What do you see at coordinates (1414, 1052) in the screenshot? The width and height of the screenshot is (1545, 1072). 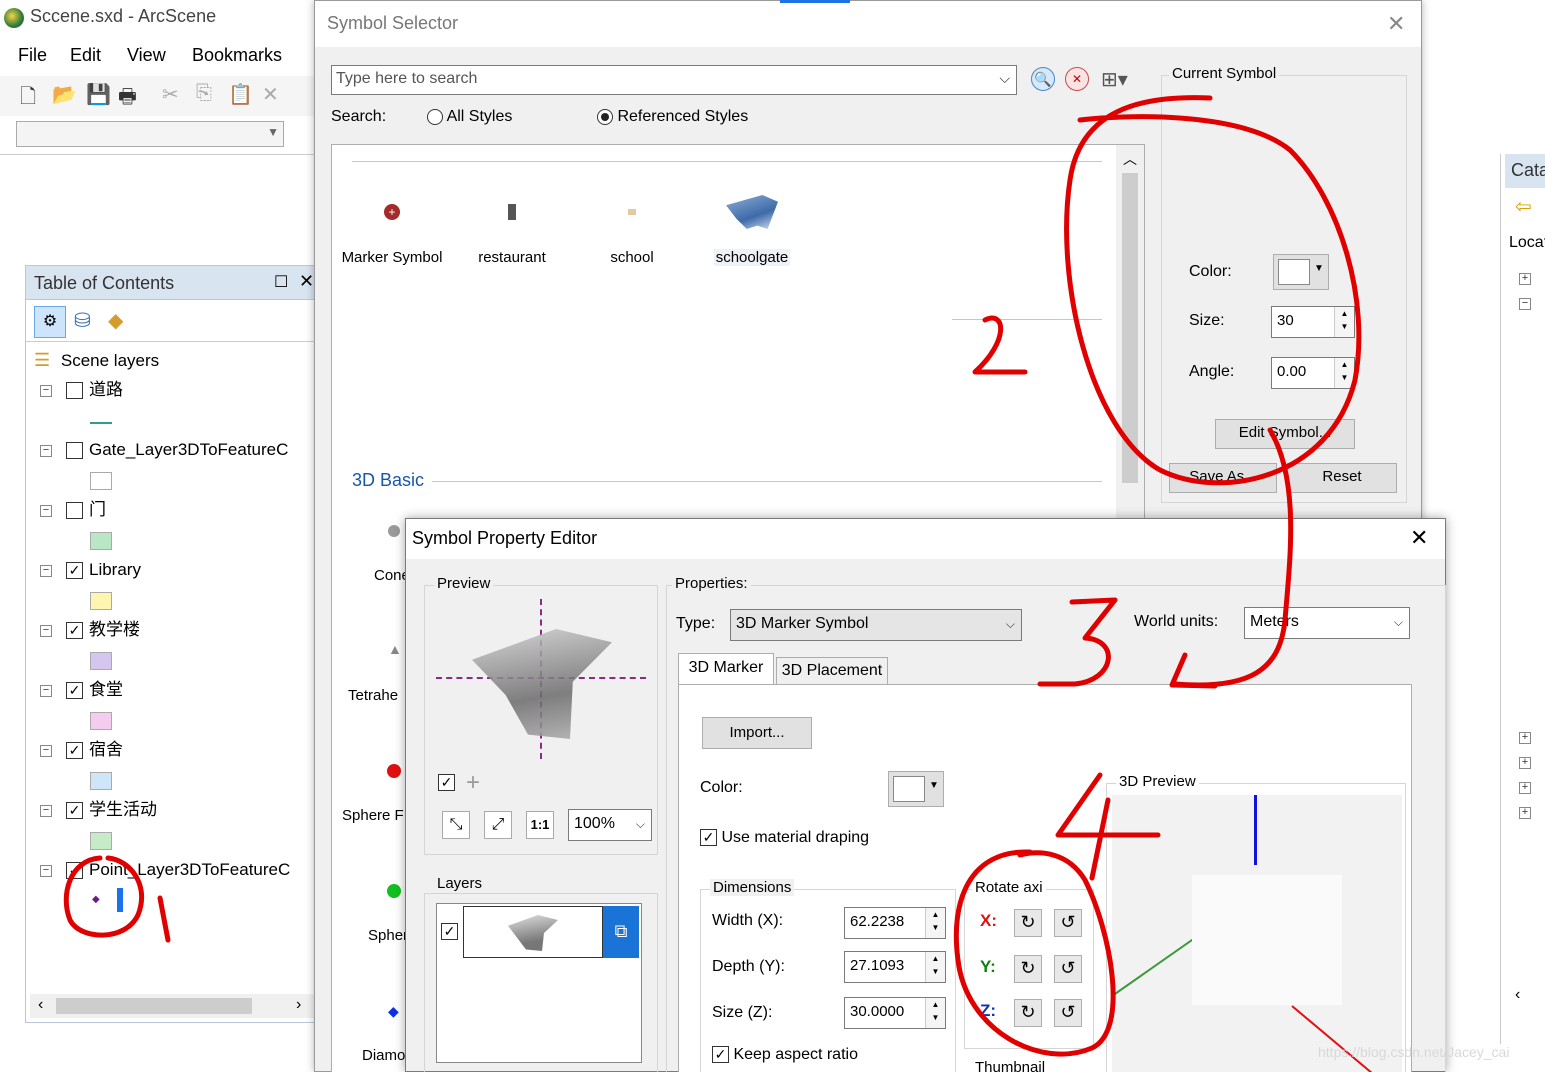 I see `watermark: https://blog.csdn.net/Jacey_cai` at bounding box center [1414, 1052].